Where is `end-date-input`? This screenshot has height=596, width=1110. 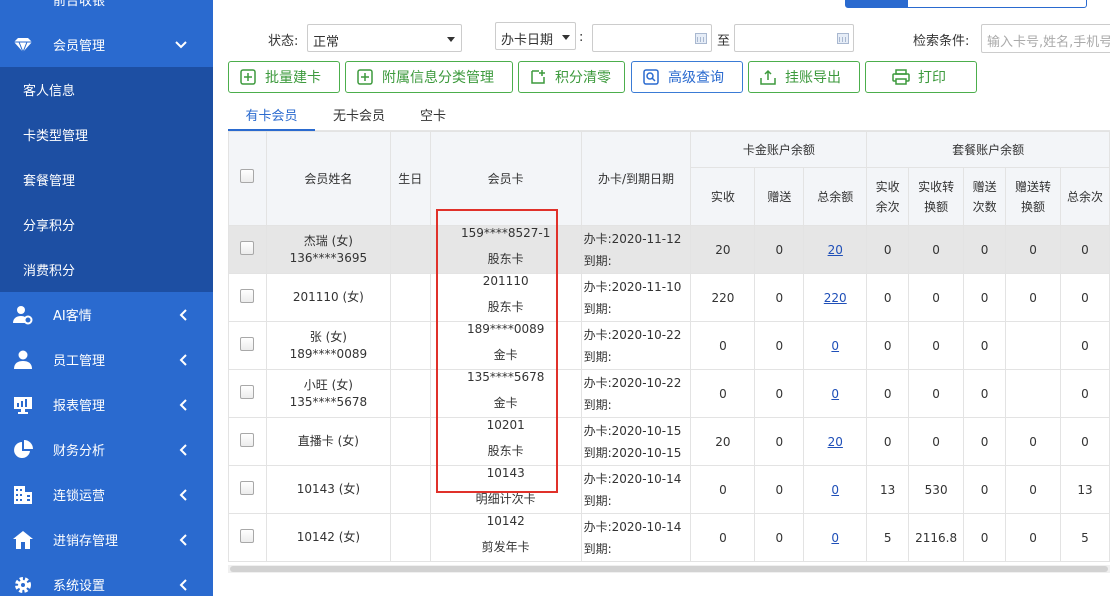
end-date-input is located at coordinates (794, 38).